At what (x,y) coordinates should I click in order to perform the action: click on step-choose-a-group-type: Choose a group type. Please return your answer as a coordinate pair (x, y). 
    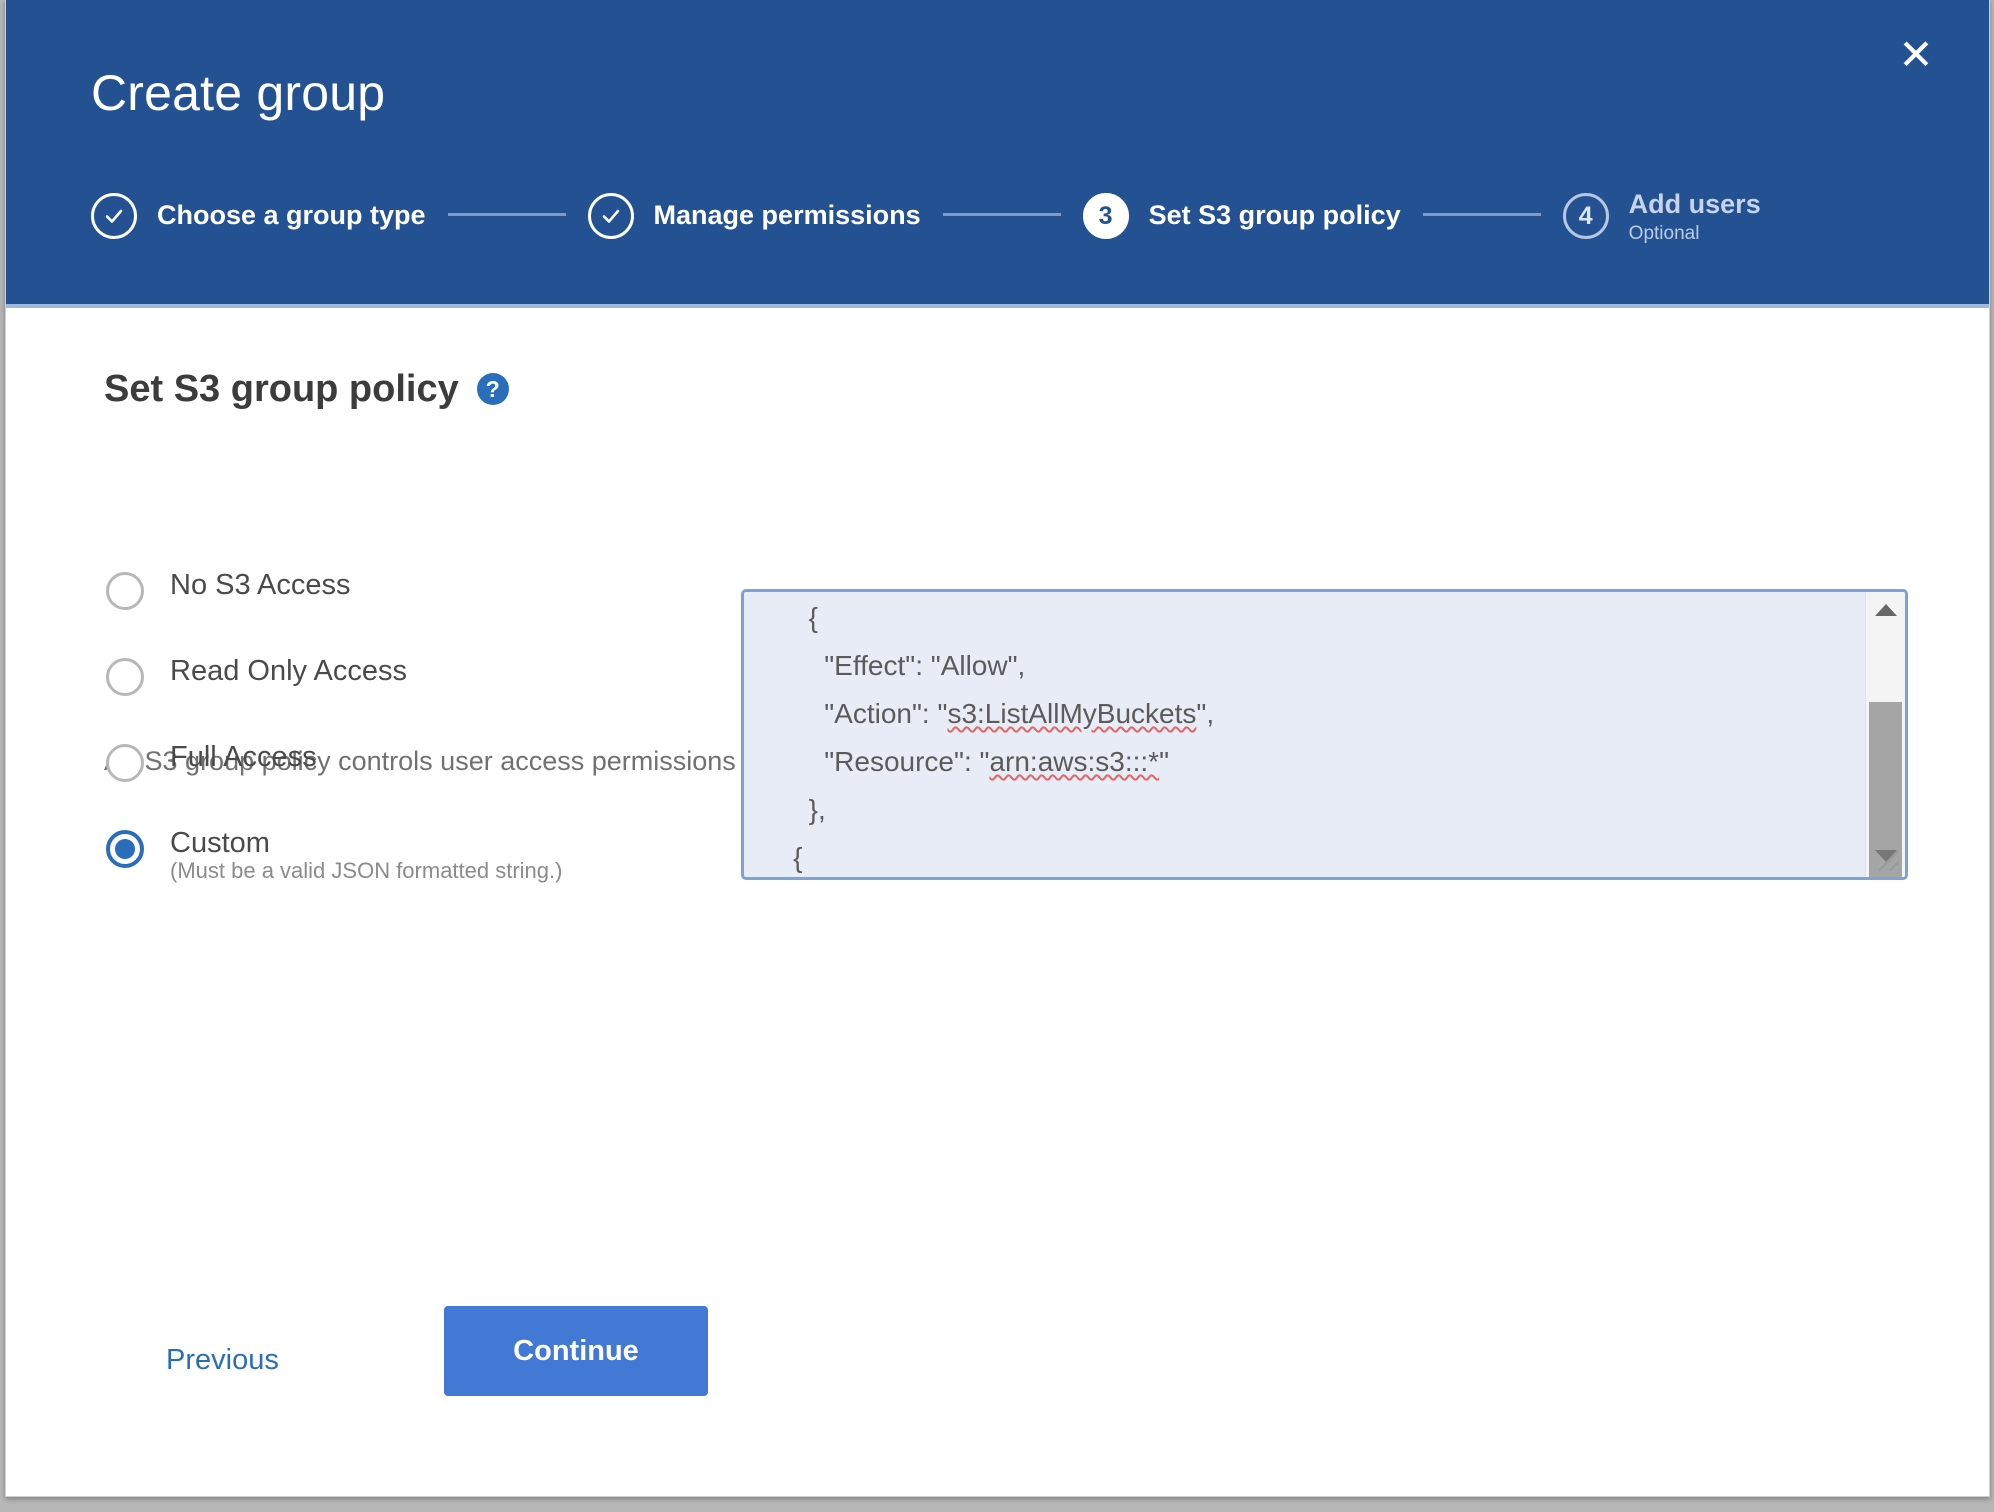
    Looking at the image, I should click on (258, 216).